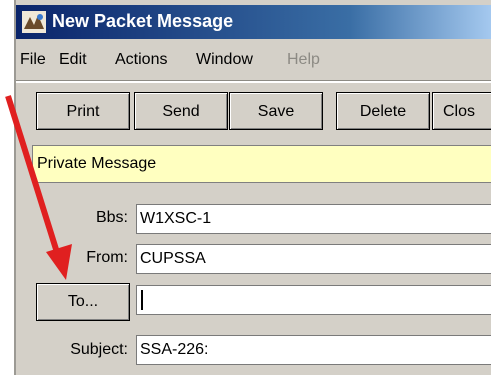 Image resolution: width=491 pixels, height=375 pixels. What do you see at coordinates (107, 257) in the screenshot?
I see `from-label: From:` at bounding box center [107, 257].